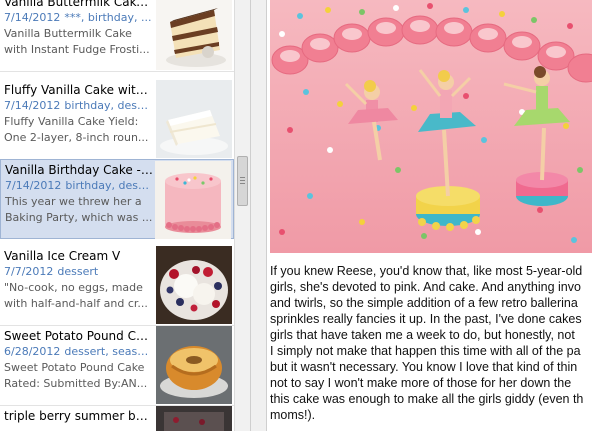  Describe the element at coordinates (78, 336) in the screenshot. I see `note-title: Sweet Potato Pound Cake` at that location.